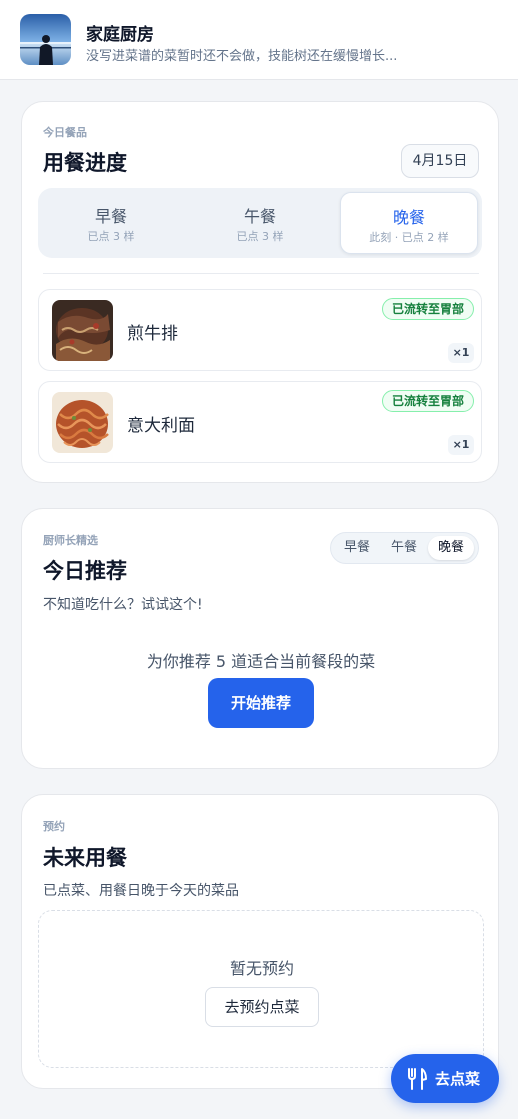  What do you see at coordinates (261, 661) in the screenshot?
I see `recommend-text: 为你推荐 5 道适合当前餐段的菜` at bounding box center [261, 661].